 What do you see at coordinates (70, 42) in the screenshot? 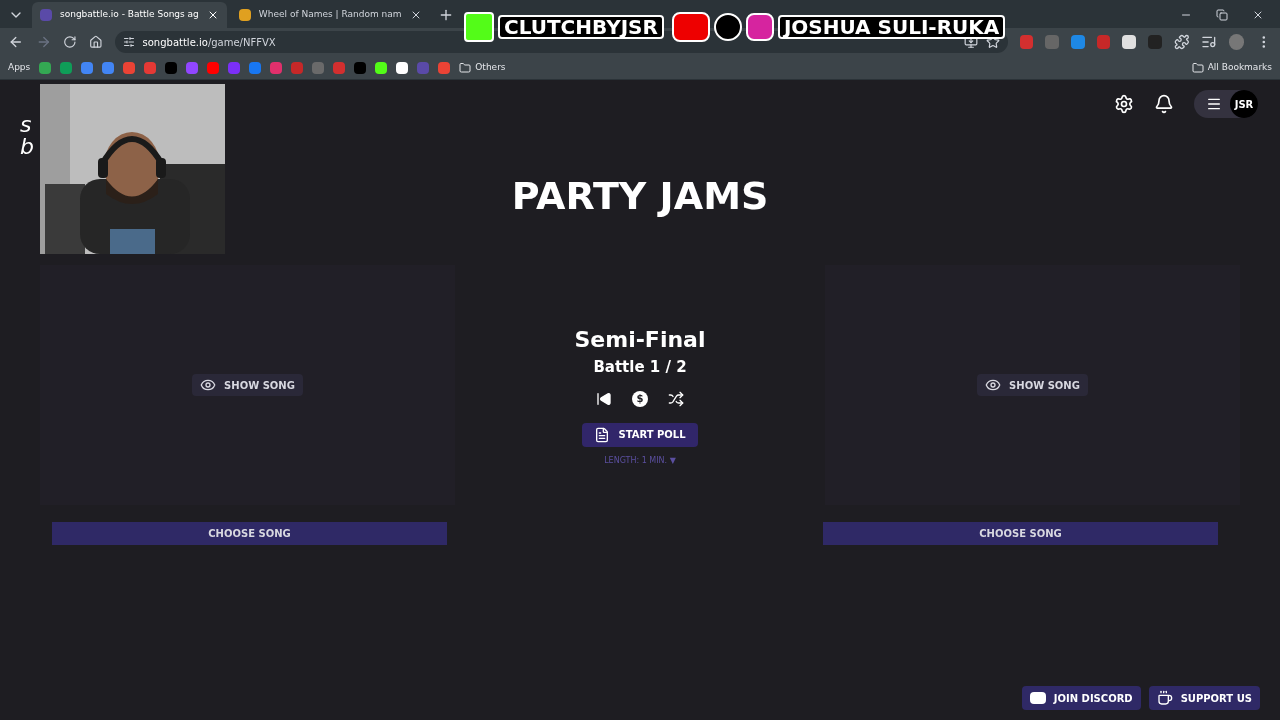
I see `reload-icon` at bounding box center [70, 42].